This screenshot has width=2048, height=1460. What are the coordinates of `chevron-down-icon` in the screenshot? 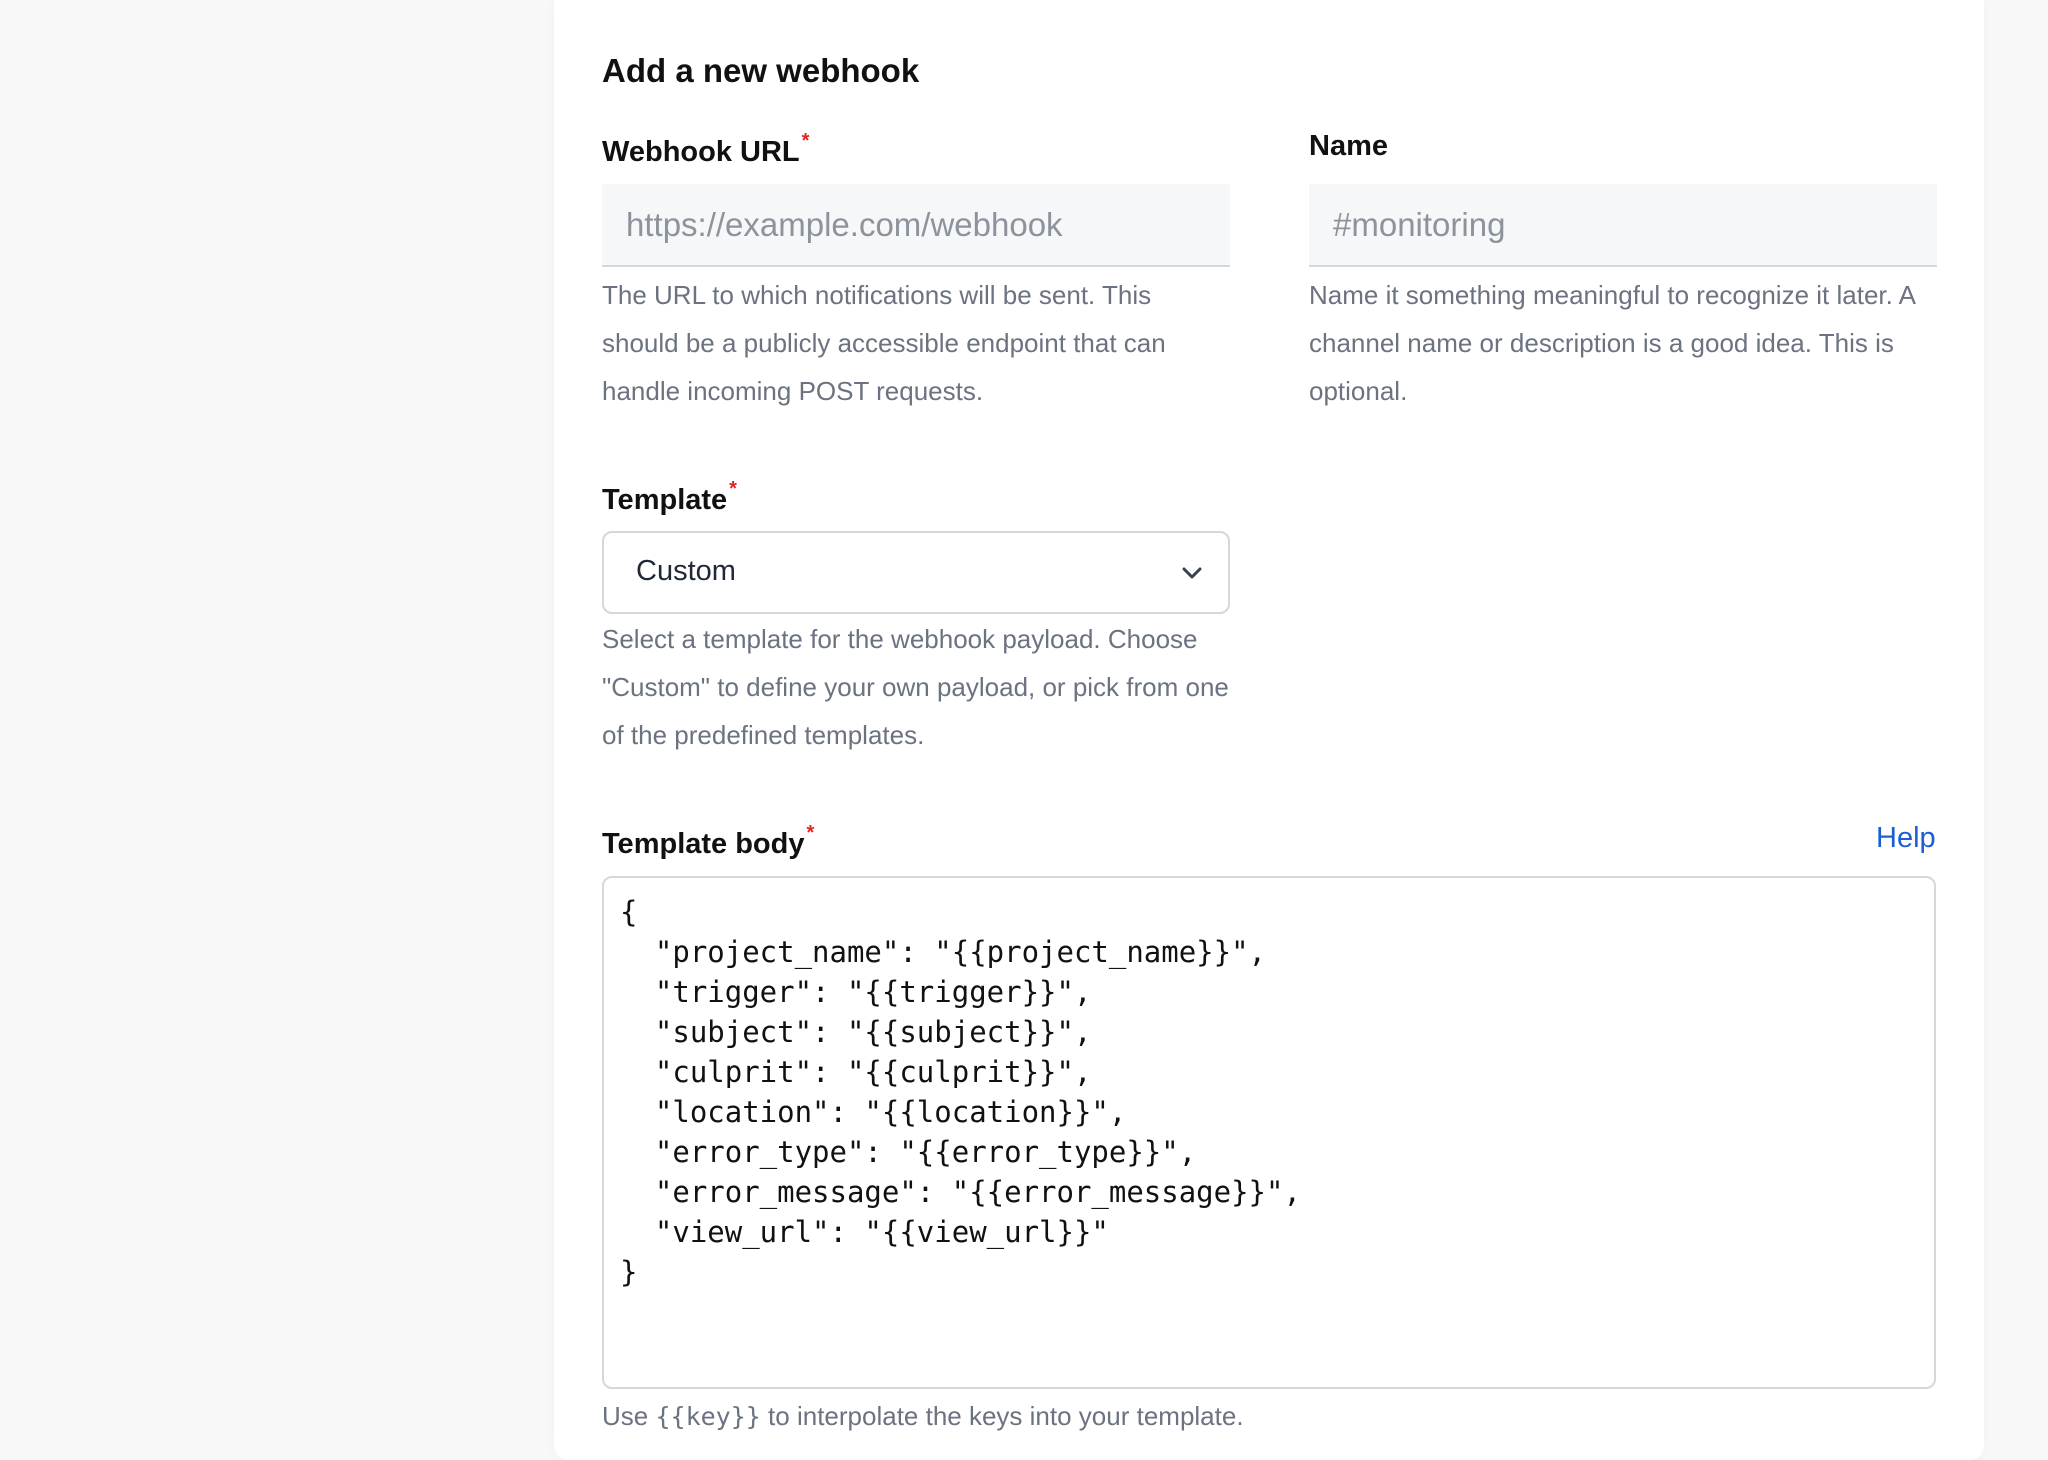 It's located at (1192, 573).